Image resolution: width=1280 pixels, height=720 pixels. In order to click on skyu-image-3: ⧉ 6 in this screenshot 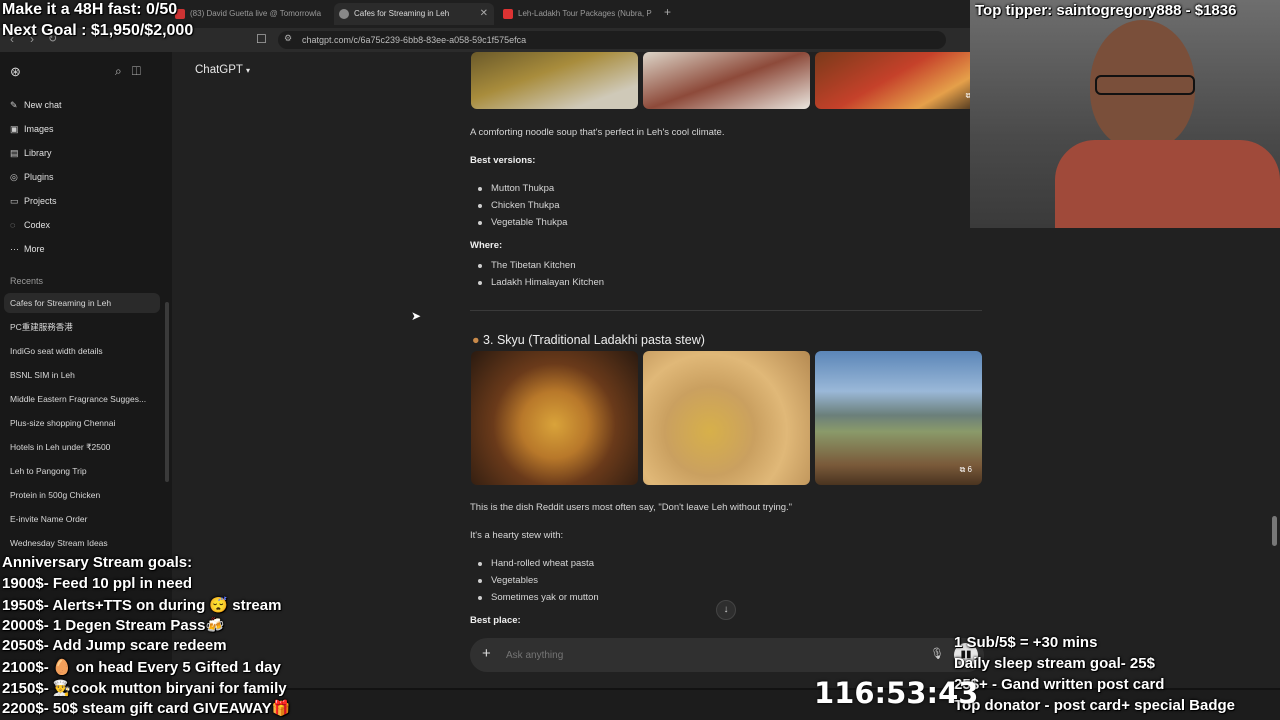, I will do `click(898, 418)`.